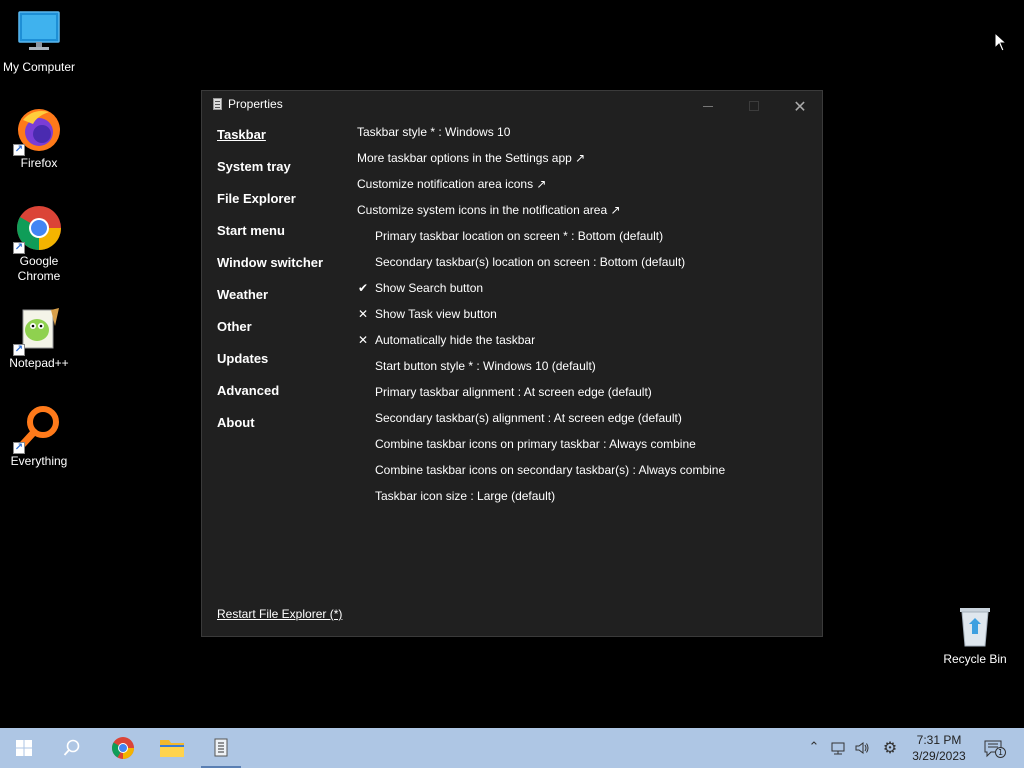 The image size is (1024, 768). I want to click on desktop-icon-label: Google Chrome, so click(39, 268).